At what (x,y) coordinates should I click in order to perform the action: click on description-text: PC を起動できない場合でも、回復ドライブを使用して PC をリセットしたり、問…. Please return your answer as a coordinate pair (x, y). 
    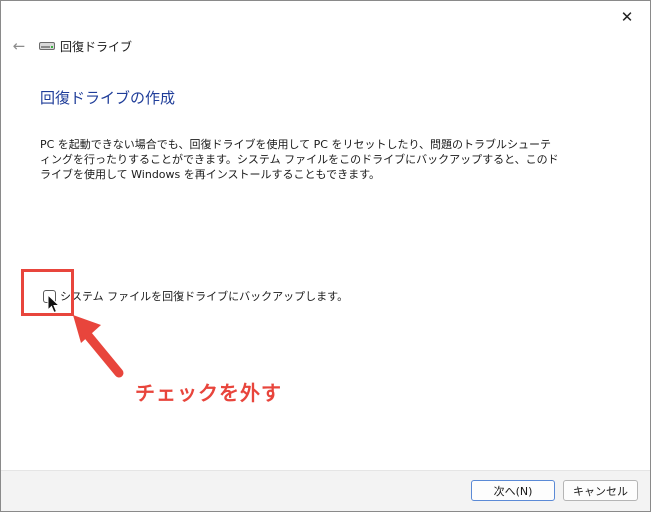
    Looking at the image, I should click on (299, 159).